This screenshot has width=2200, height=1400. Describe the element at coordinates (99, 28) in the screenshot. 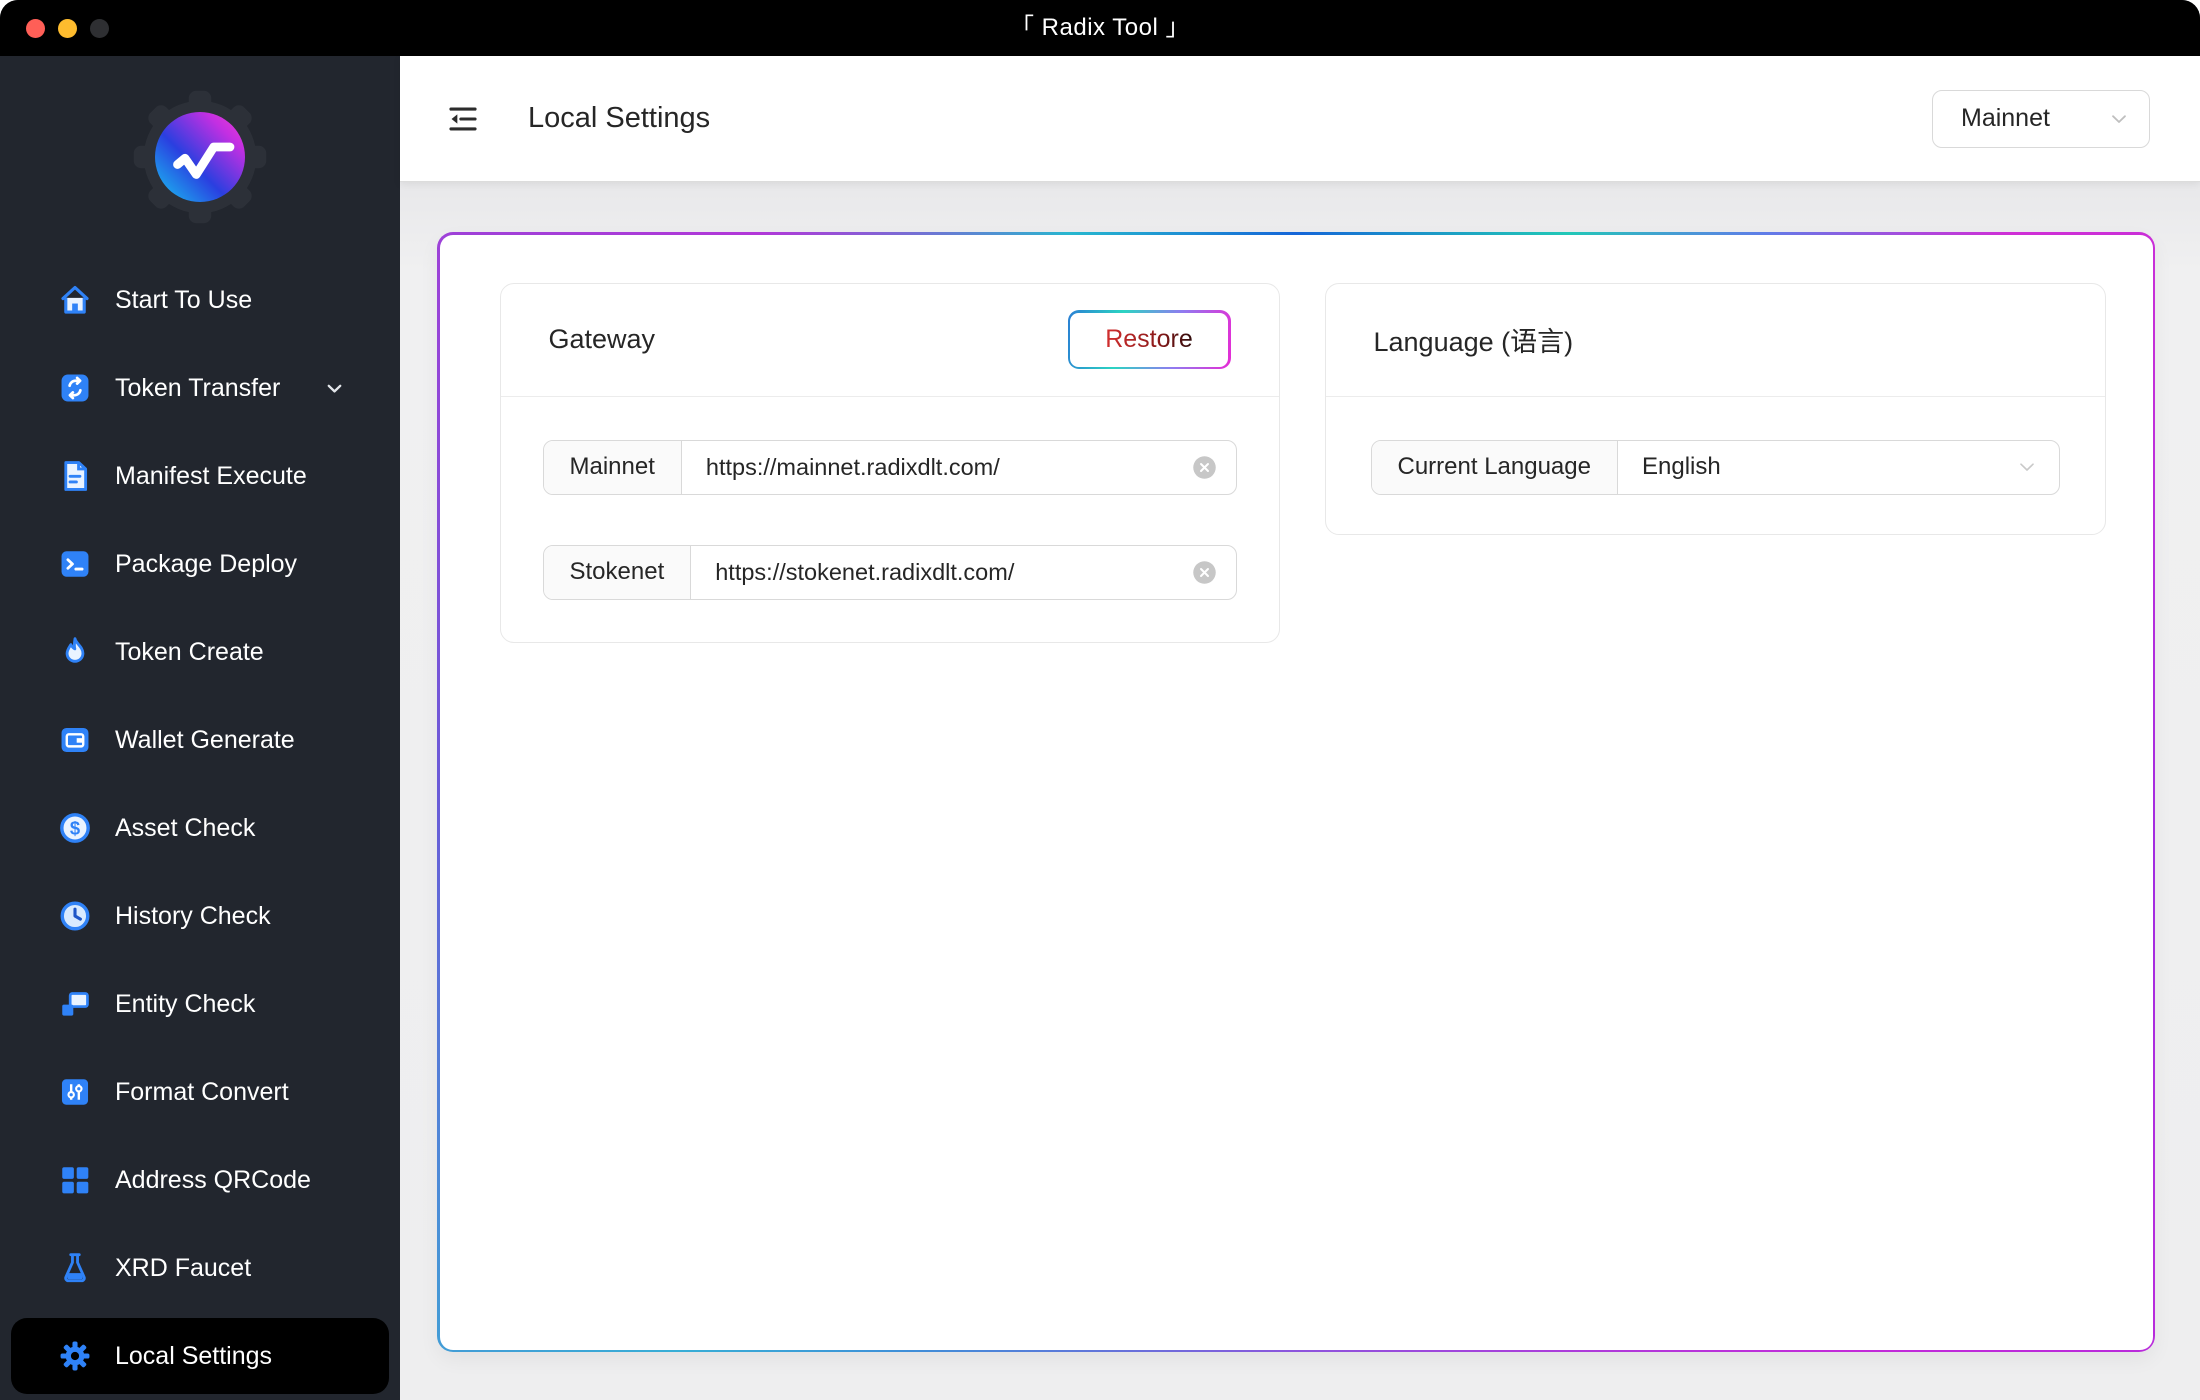

I see `zoom-window-button` at that location.